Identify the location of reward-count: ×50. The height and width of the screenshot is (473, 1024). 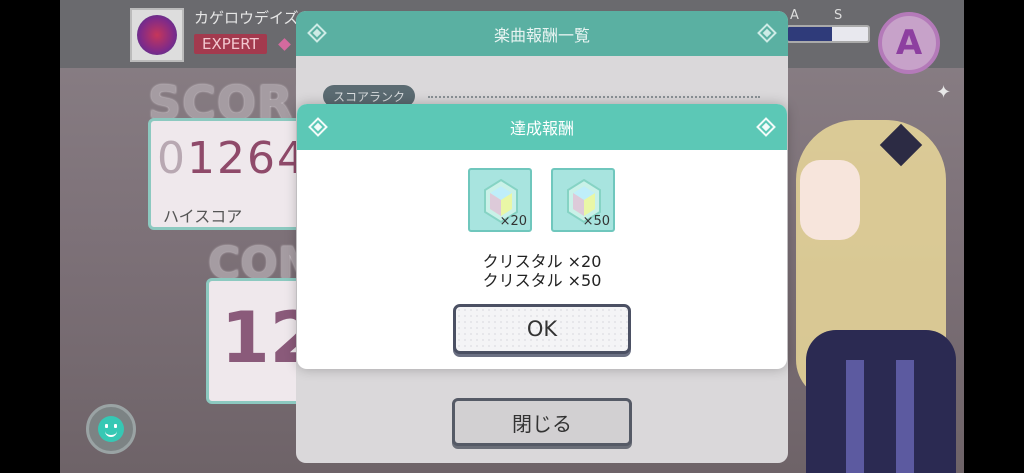
(596, 221).